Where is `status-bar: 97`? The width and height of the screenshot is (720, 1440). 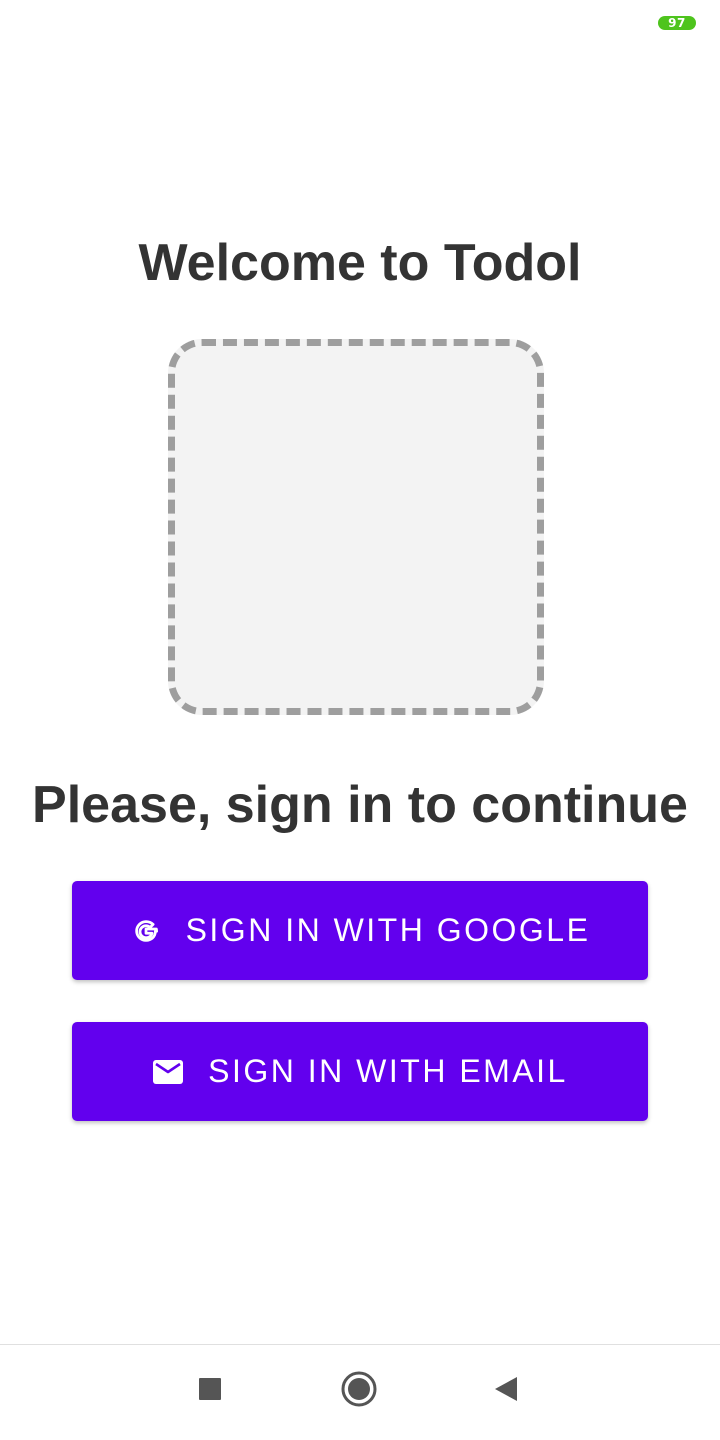
status-bar: 97 is located at coordinates (360, 24).